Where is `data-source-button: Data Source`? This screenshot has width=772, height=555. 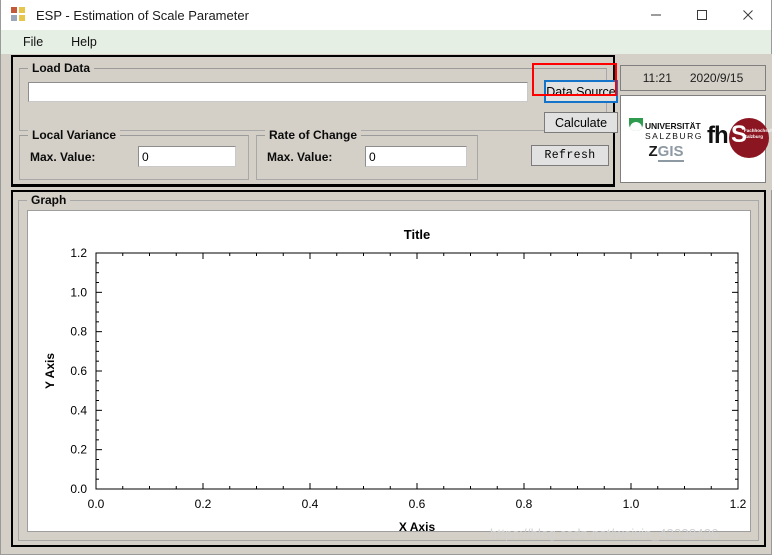 data-source-button: Data Source is located at coordinates (581, 91).